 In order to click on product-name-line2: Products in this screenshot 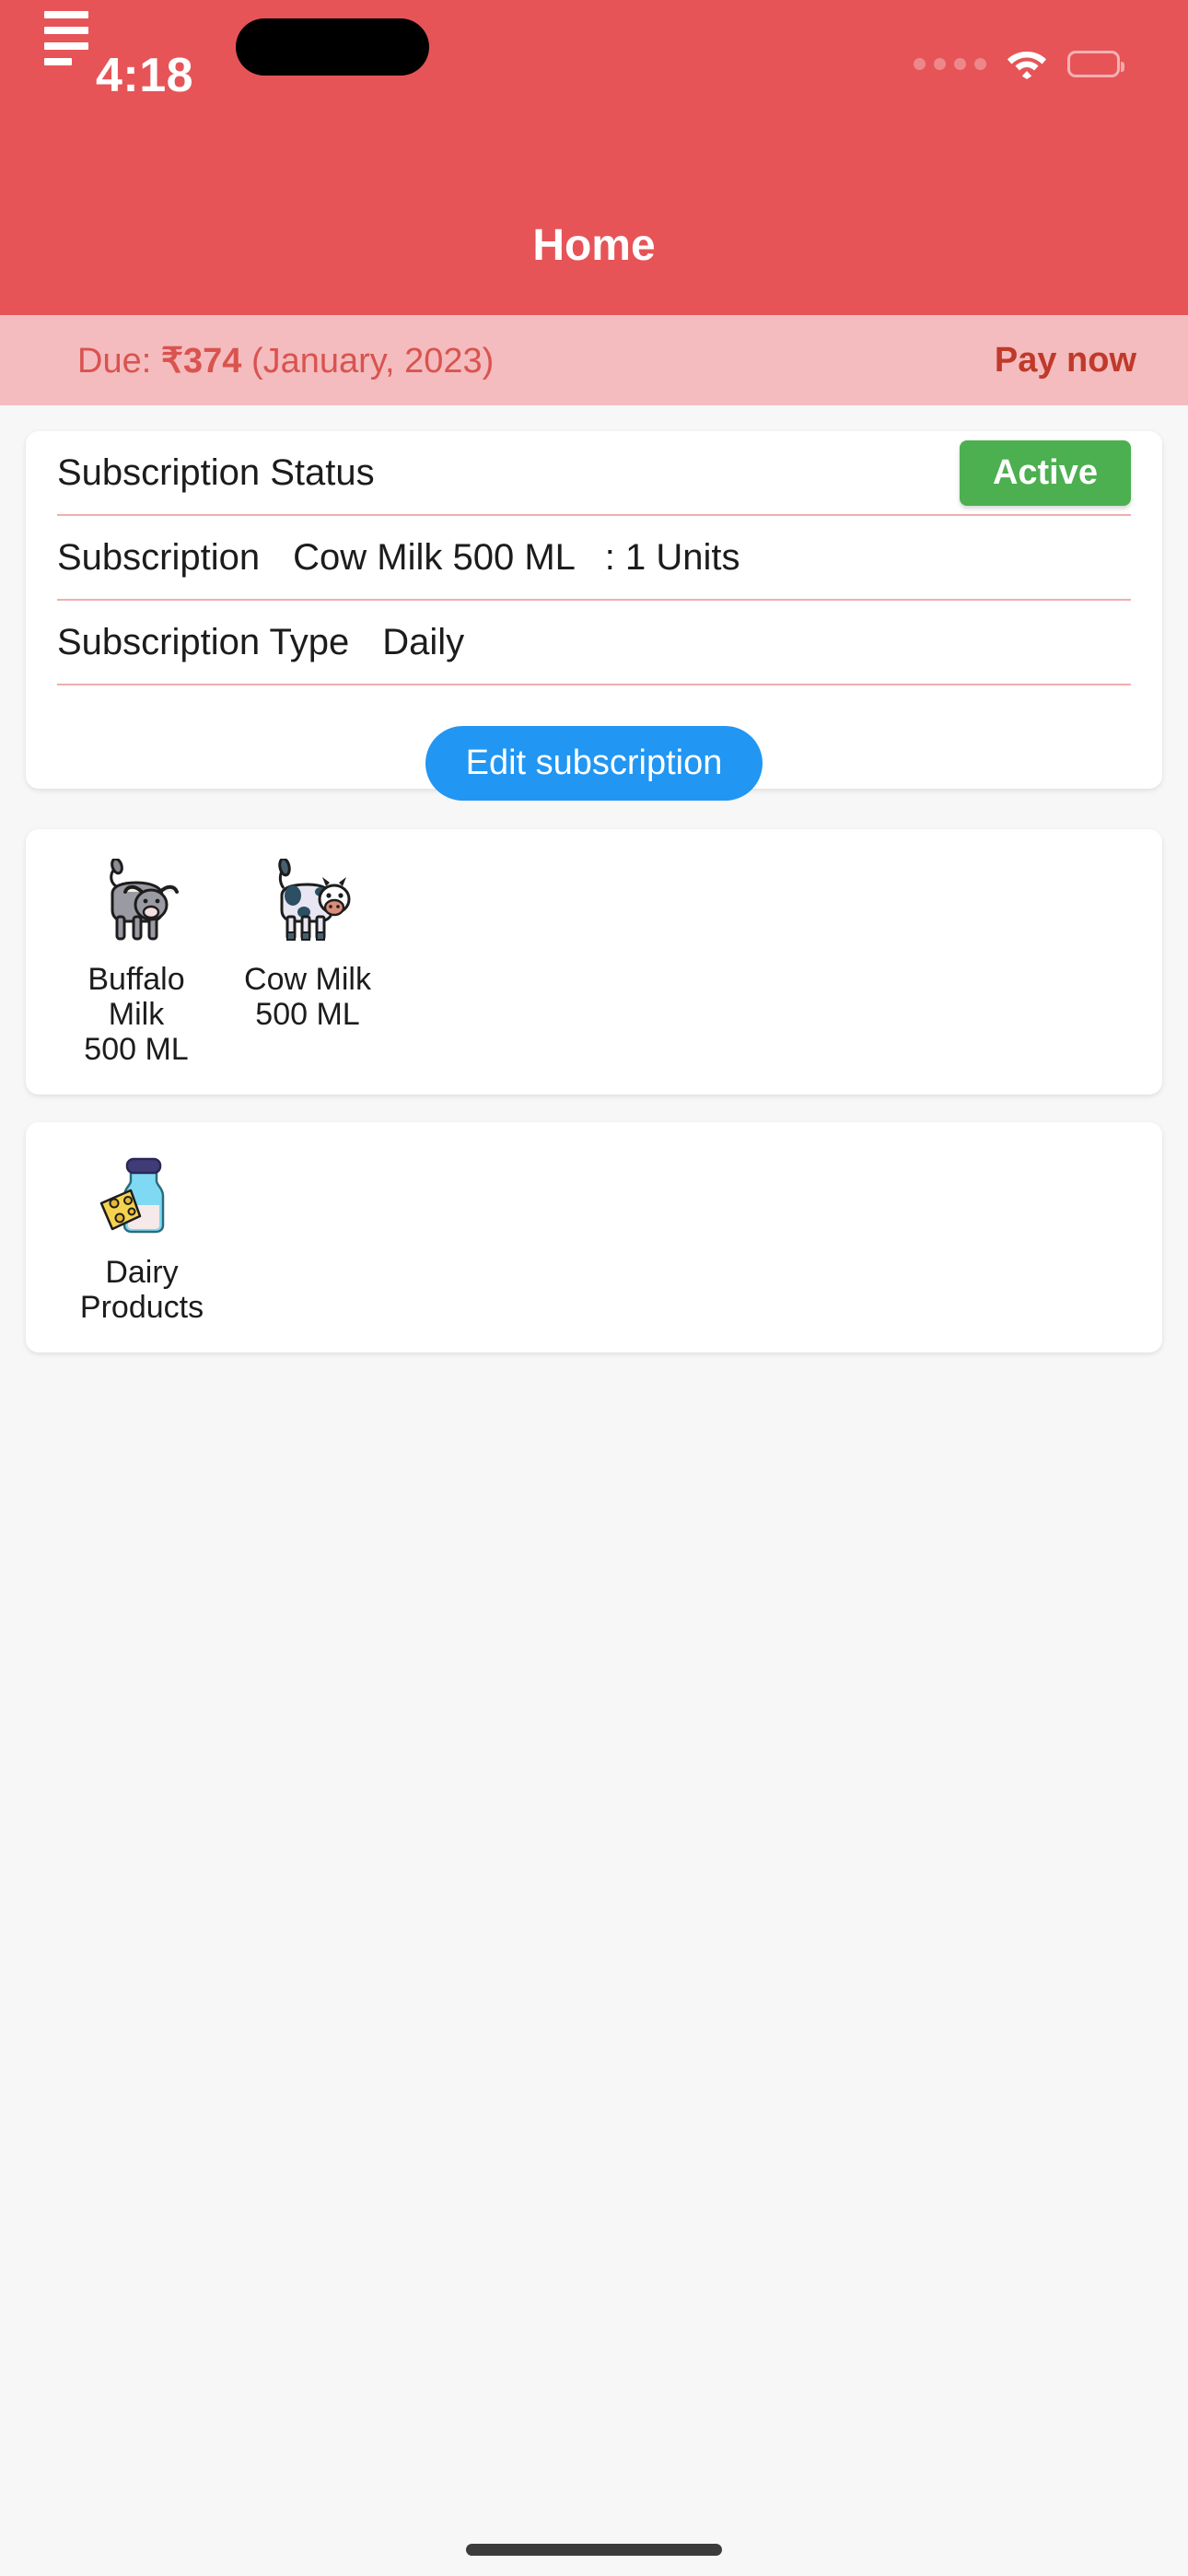, I will do `click(141, 1308)`.